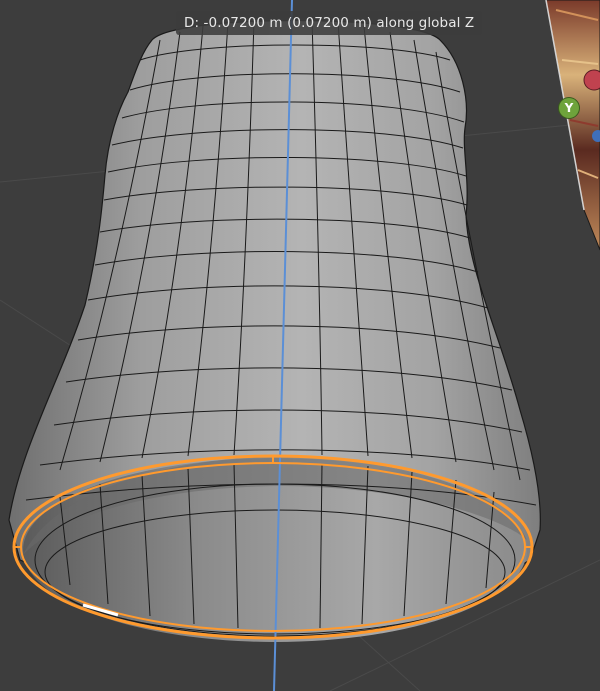  Describe the element at coordinates (569, 108) in the screenshot. I see `gizmo-y-axis-button: Y` at that location.